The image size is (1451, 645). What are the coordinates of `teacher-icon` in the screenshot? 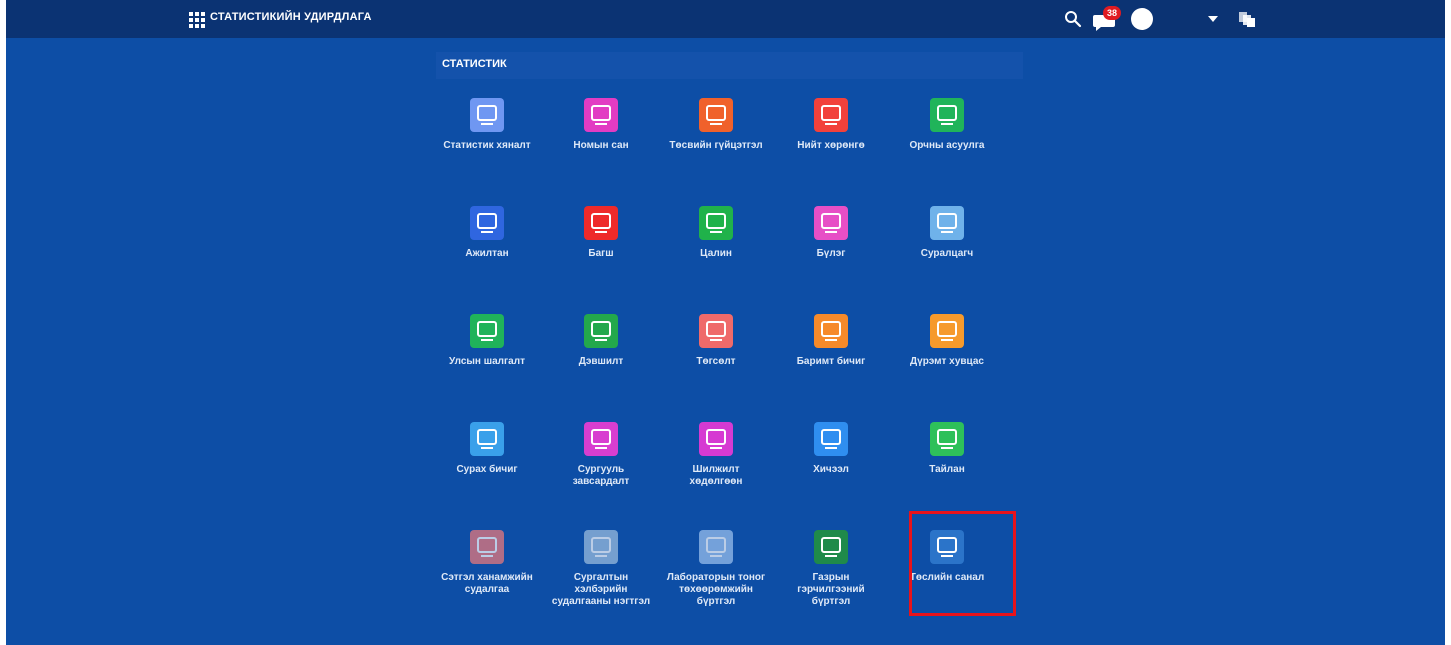 It's located at (601, 223).